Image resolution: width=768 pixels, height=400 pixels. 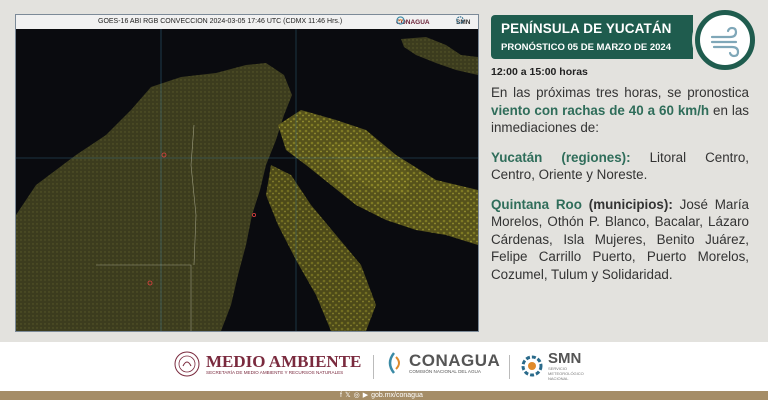 I want to click on wind-badge, so click(x=725, y=40).